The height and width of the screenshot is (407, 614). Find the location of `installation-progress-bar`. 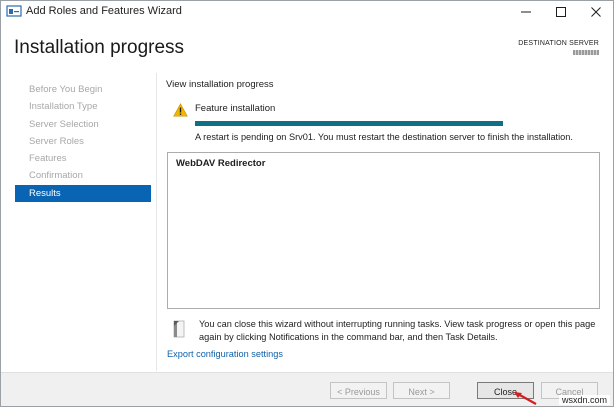

installation-progress-bar is located at coordinates (349, 123).